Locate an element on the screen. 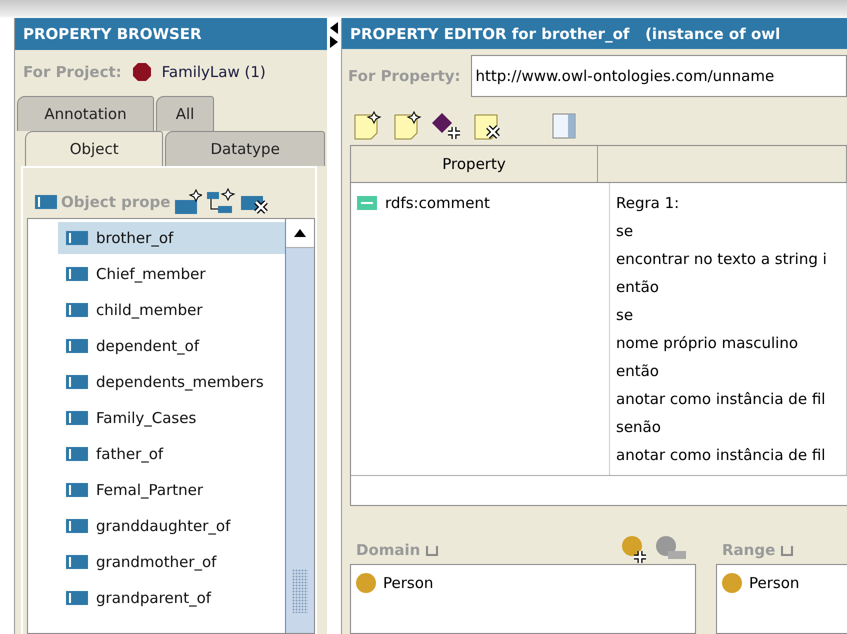  property-item: child_member is located at coordinates (171, 310).